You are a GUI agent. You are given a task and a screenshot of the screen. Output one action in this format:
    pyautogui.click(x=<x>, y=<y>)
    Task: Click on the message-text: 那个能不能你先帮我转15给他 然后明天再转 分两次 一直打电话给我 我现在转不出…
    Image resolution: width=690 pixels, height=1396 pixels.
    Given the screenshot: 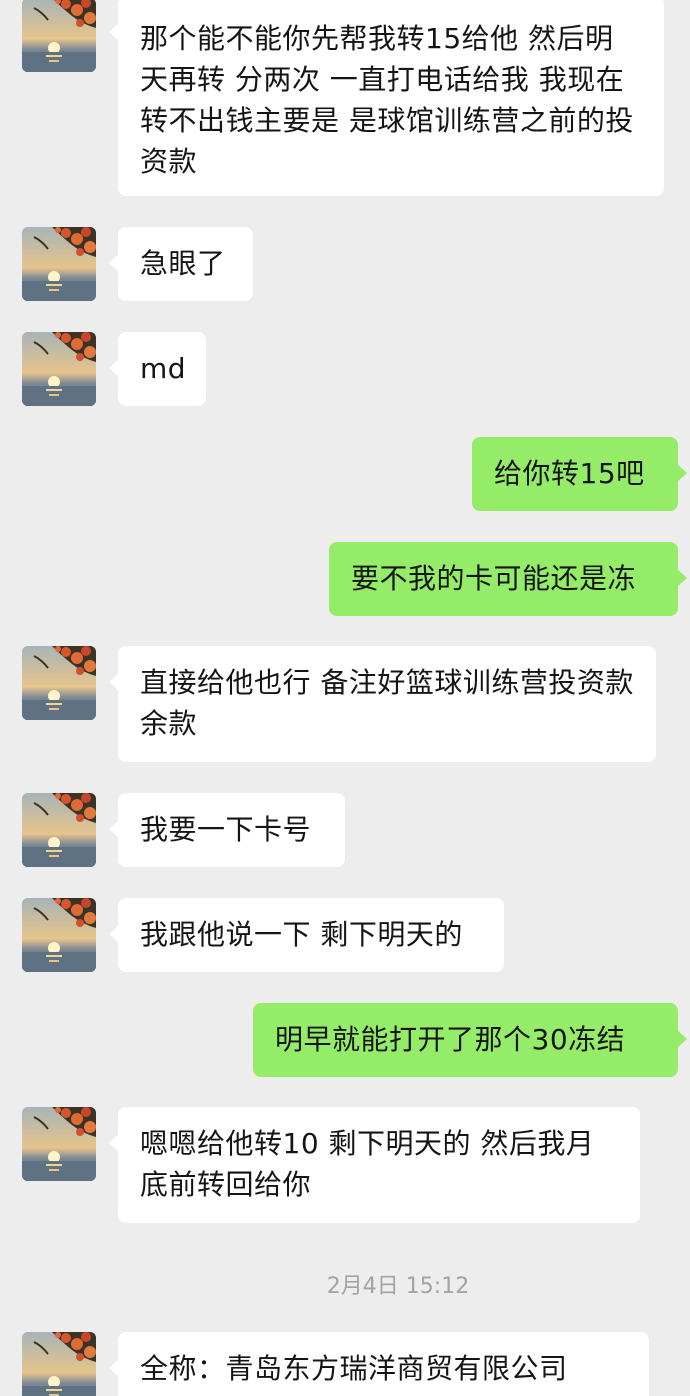 What is the action you would take?
    pyautogui.click(x=387, y=100)
    